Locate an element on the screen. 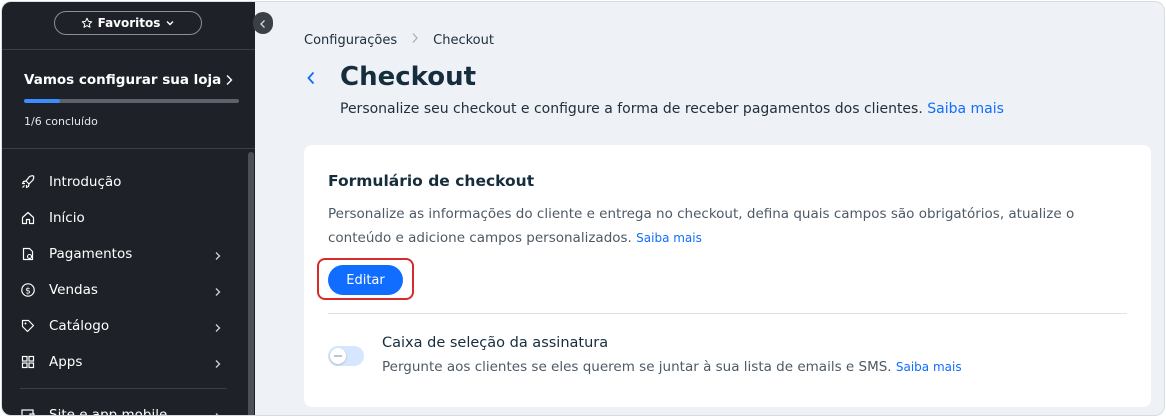  sidebar-item-label: Vendas is located at coordinates (73, 290).